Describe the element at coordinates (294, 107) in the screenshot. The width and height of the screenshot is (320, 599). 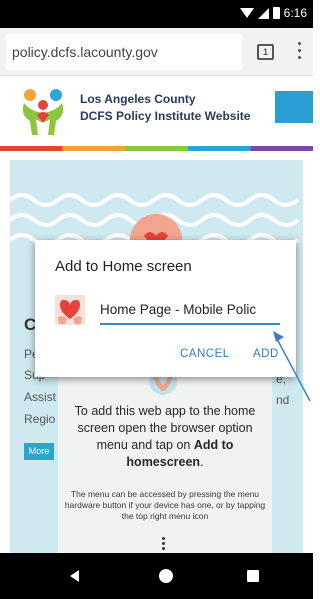
I see `header-menu-button` at that location.